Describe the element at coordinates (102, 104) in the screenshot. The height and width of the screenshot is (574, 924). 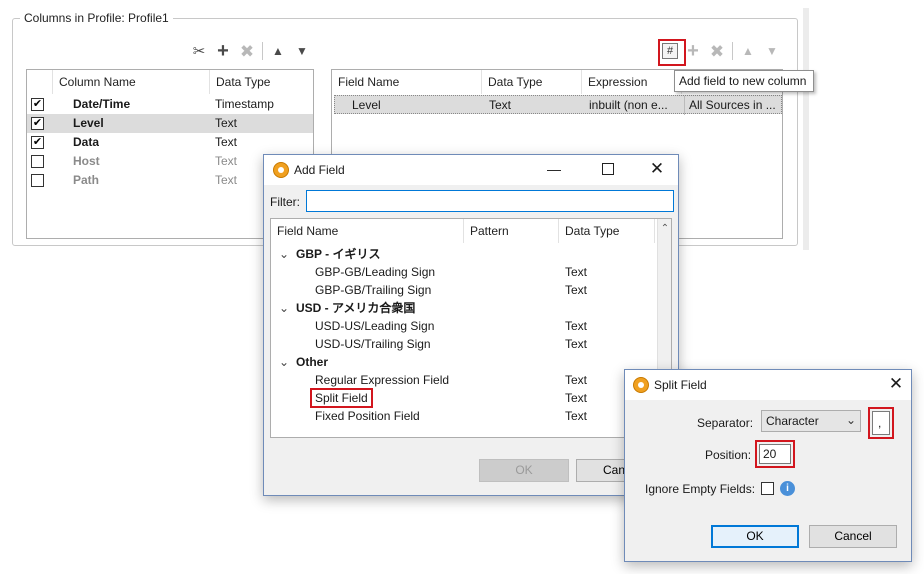
I see `column-name: Date/Time` at that location.